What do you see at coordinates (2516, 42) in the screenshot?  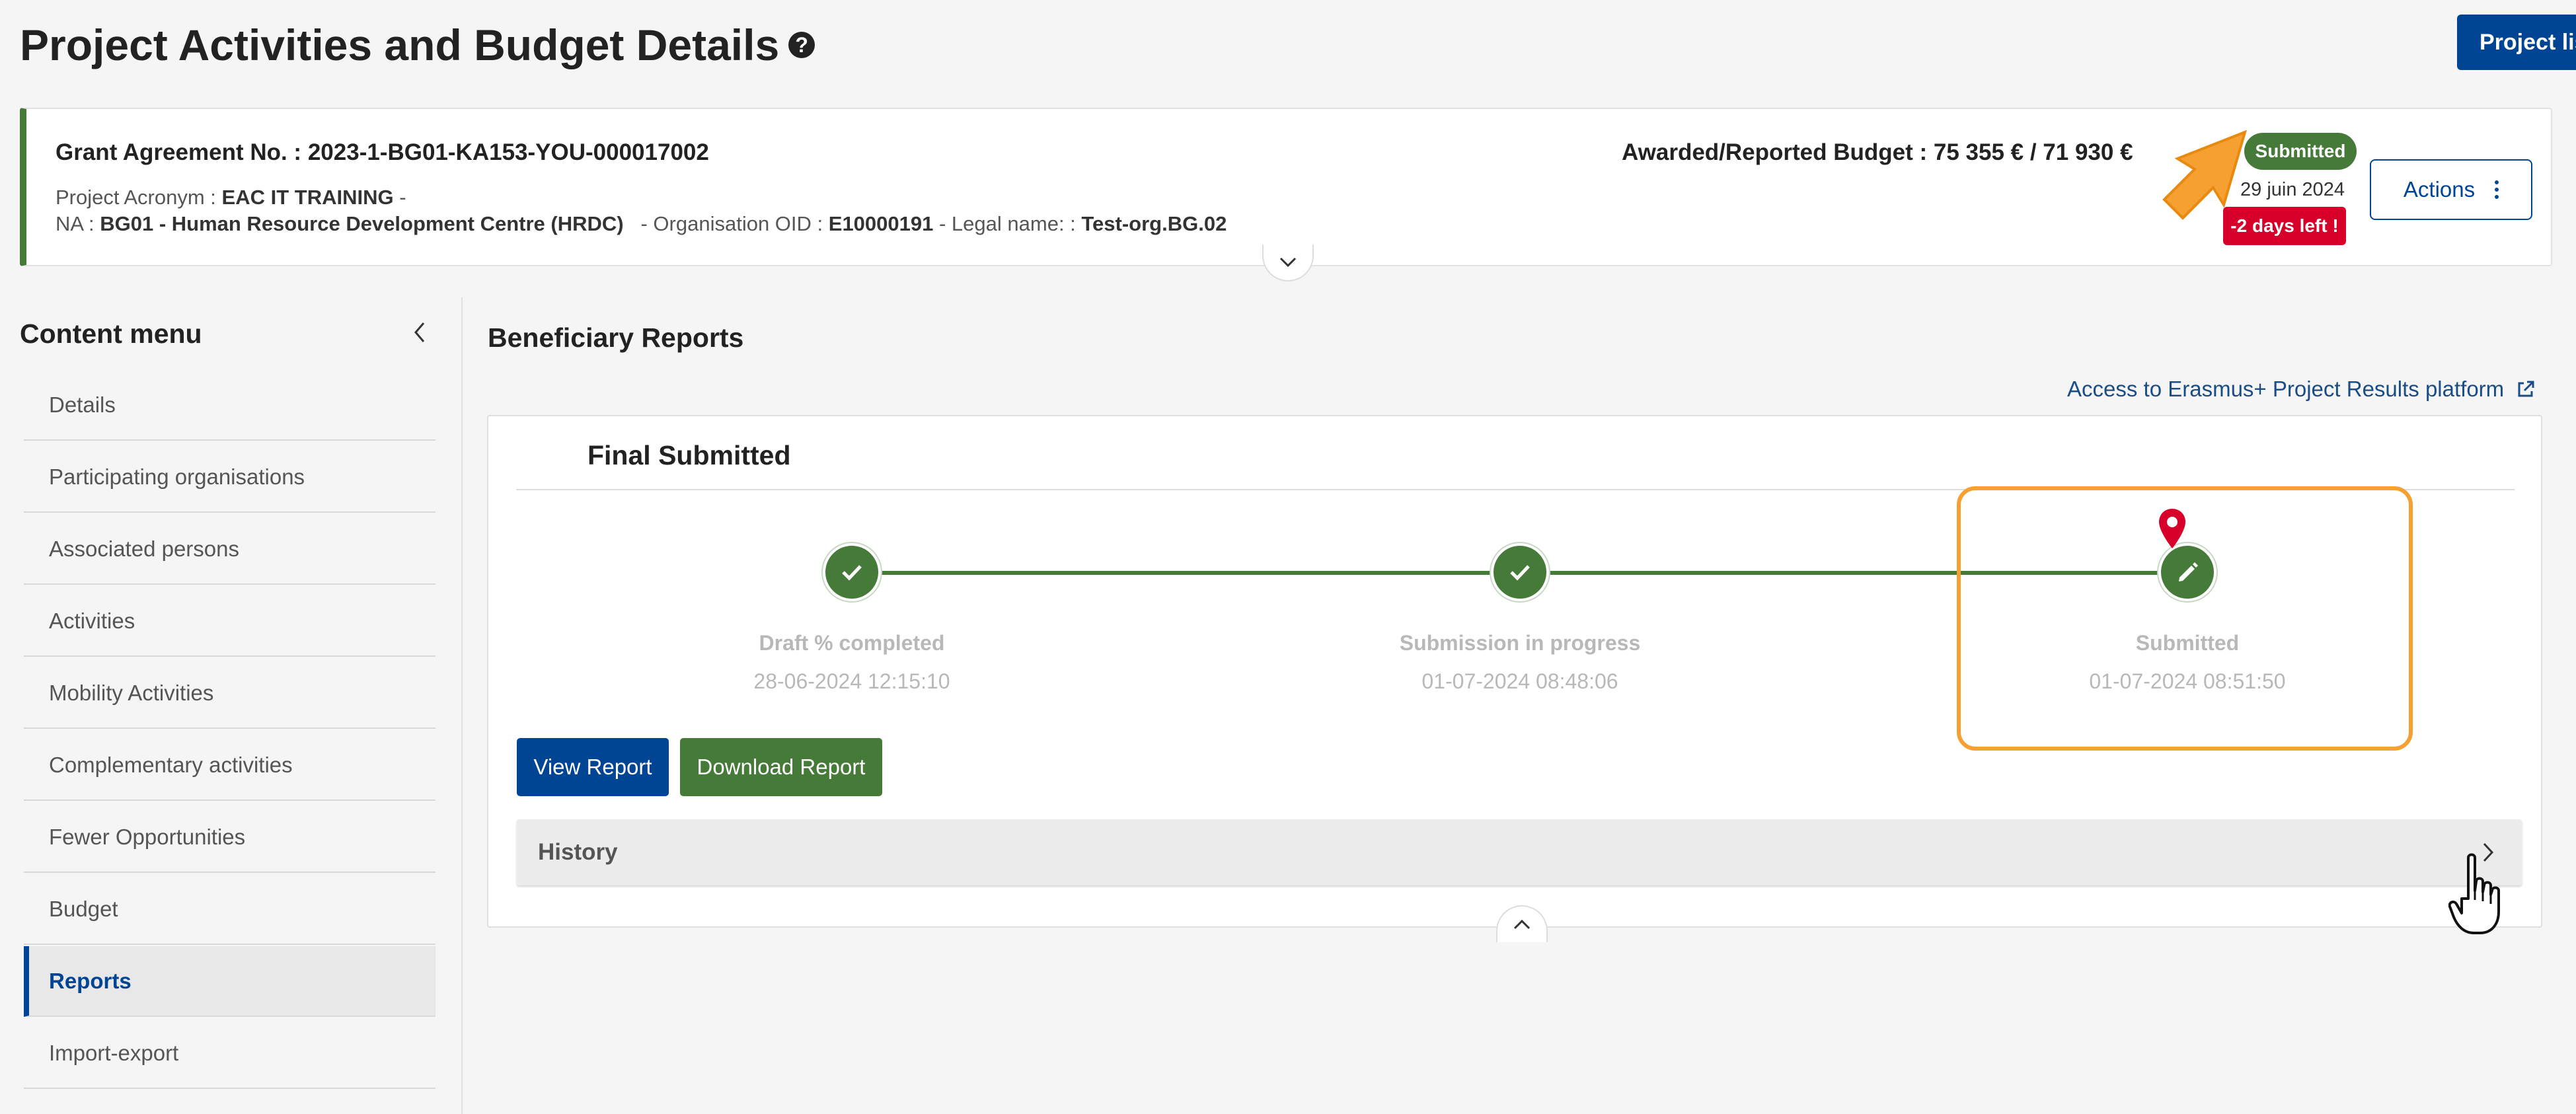 I see `project-list-button: Project list` at bounding box center [2516, 42].